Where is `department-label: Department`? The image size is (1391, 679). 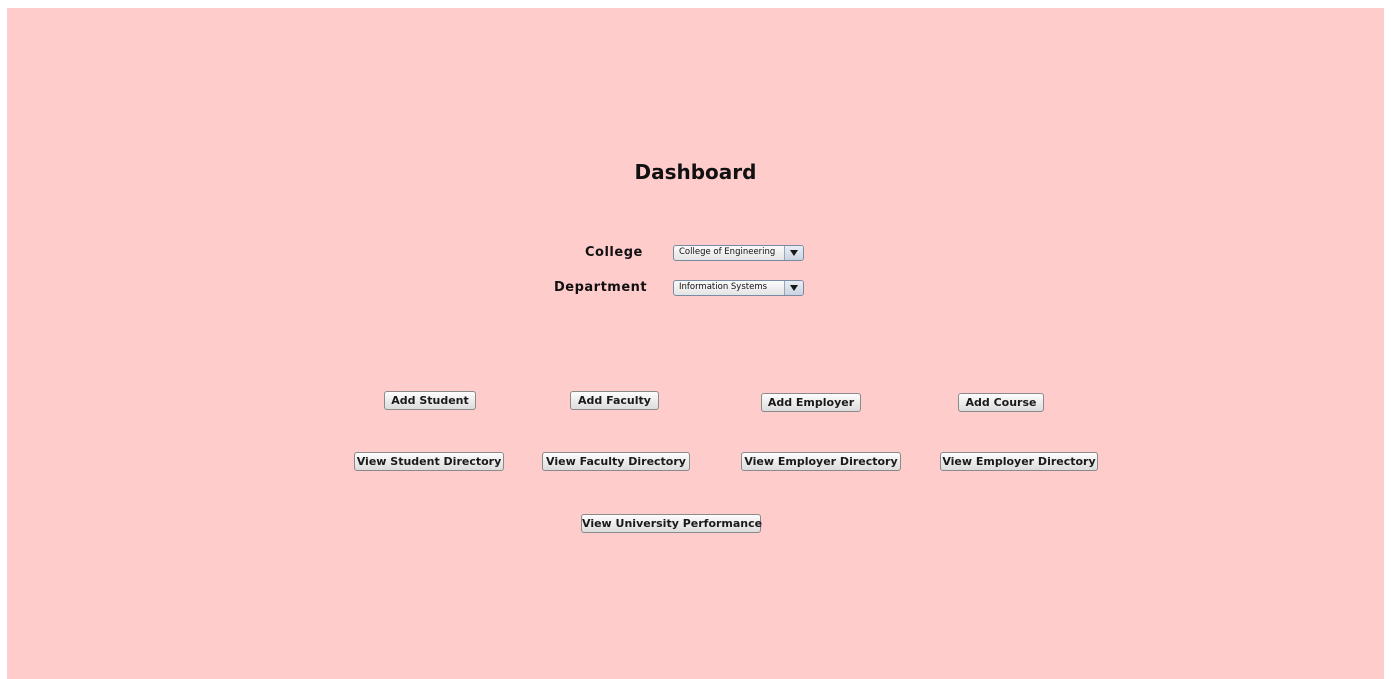 department-label: Department is located at coordinates (601, 287).